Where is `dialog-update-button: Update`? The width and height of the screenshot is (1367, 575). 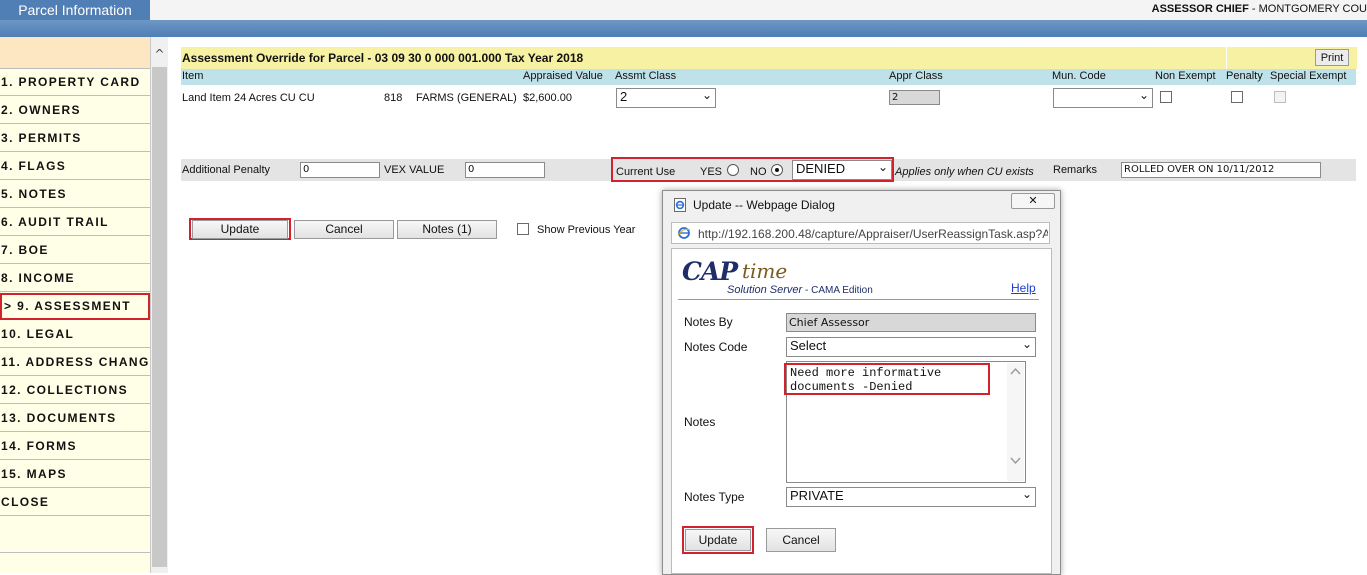
dialog-update-button: Update is located at coordinates (718, 540).